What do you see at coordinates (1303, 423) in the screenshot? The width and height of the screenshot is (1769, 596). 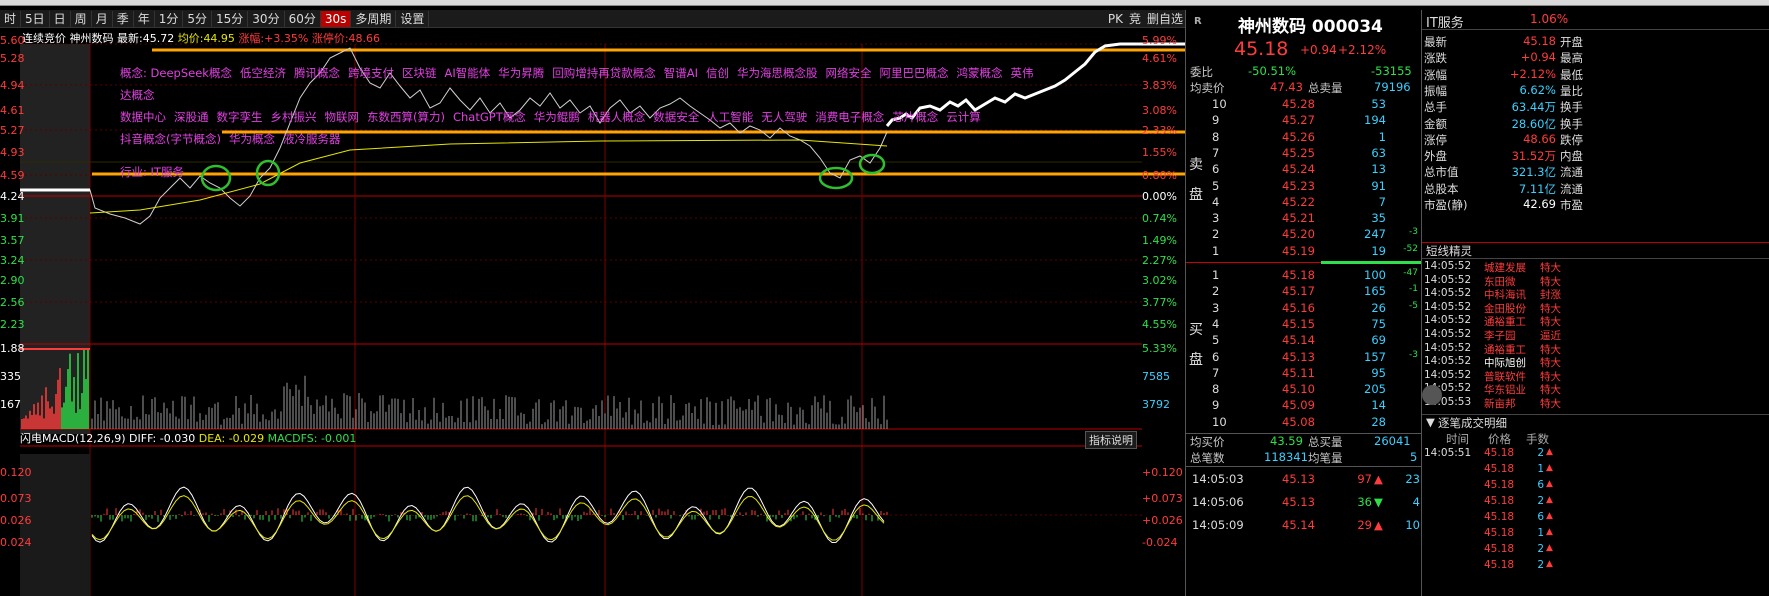 I see `book-row: 10 45.08 28` at bounding box center [1303, 423].